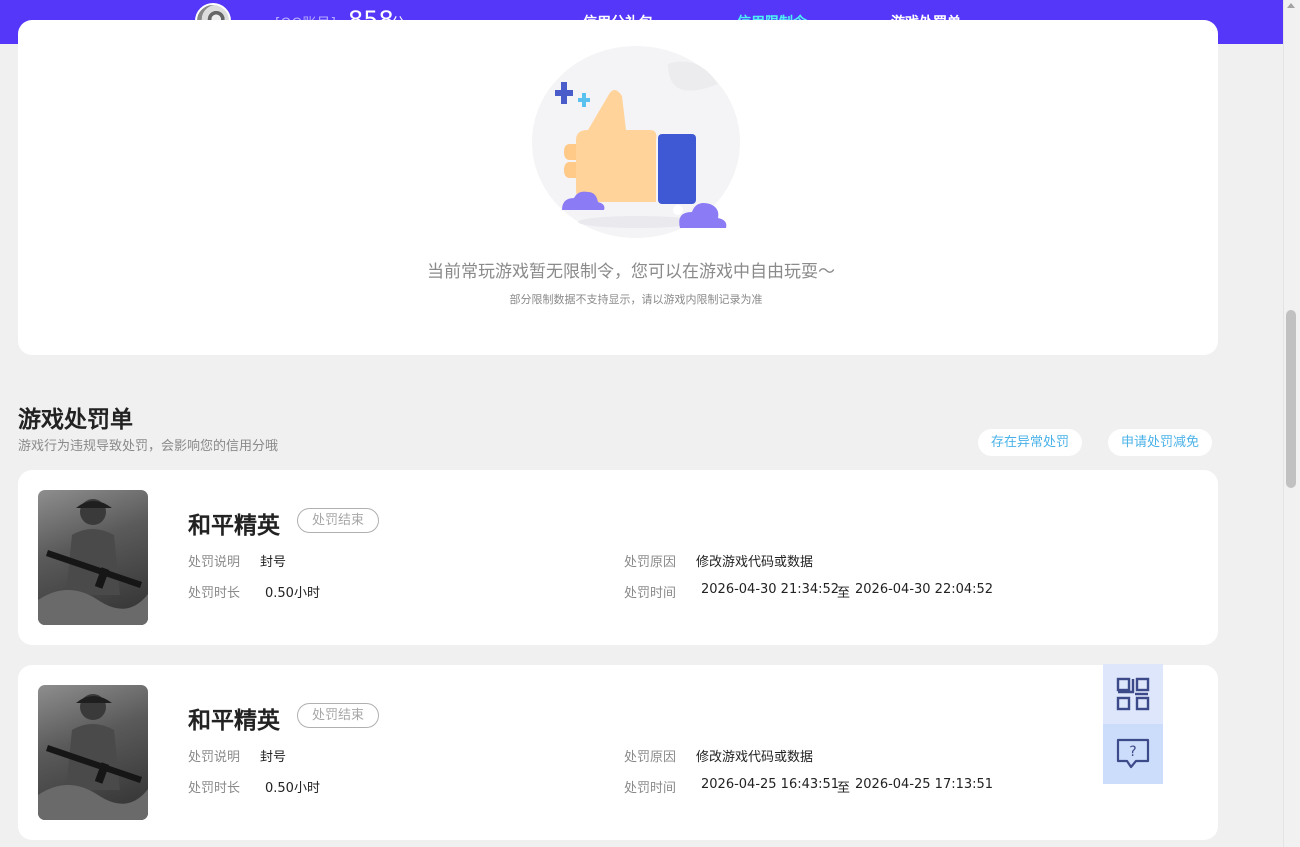 The width and height of the screenshot is (1300, 847). I want to click on time-start: 2026-04-25 16:43:51, so click(770, 784).